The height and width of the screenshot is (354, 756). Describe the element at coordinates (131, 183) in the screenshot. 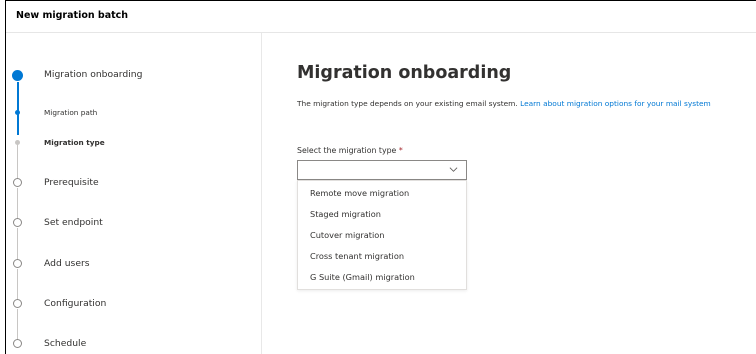

I see `step-prerequisite: Prerequisite` at that location.